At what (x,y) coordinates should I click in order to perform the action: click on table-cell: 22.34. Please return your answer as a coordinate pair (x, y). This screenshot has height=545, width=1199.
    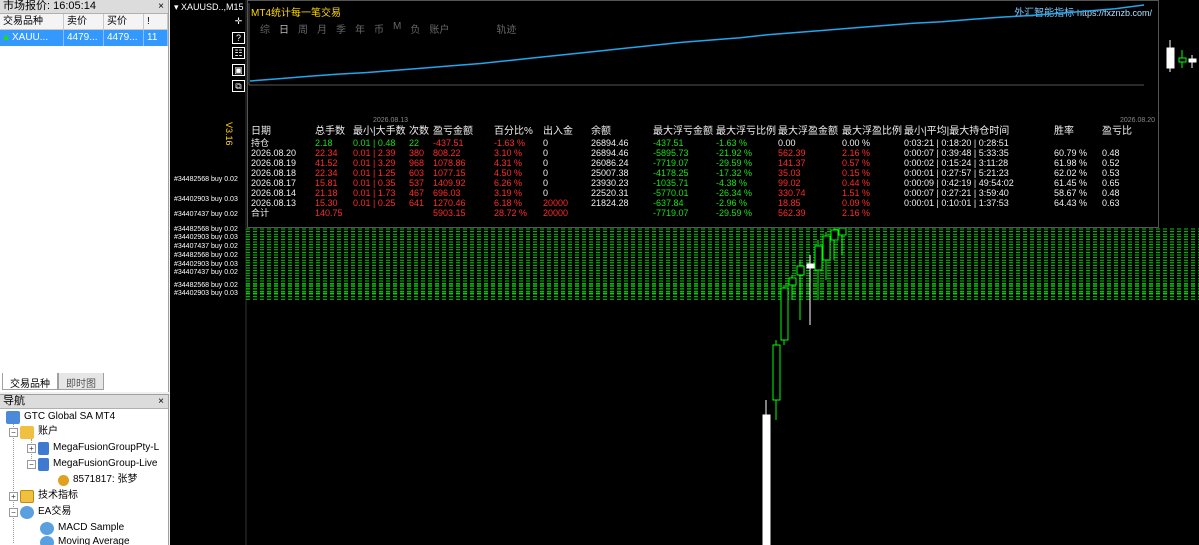
    Looking at the image, I should click on (326, 173).